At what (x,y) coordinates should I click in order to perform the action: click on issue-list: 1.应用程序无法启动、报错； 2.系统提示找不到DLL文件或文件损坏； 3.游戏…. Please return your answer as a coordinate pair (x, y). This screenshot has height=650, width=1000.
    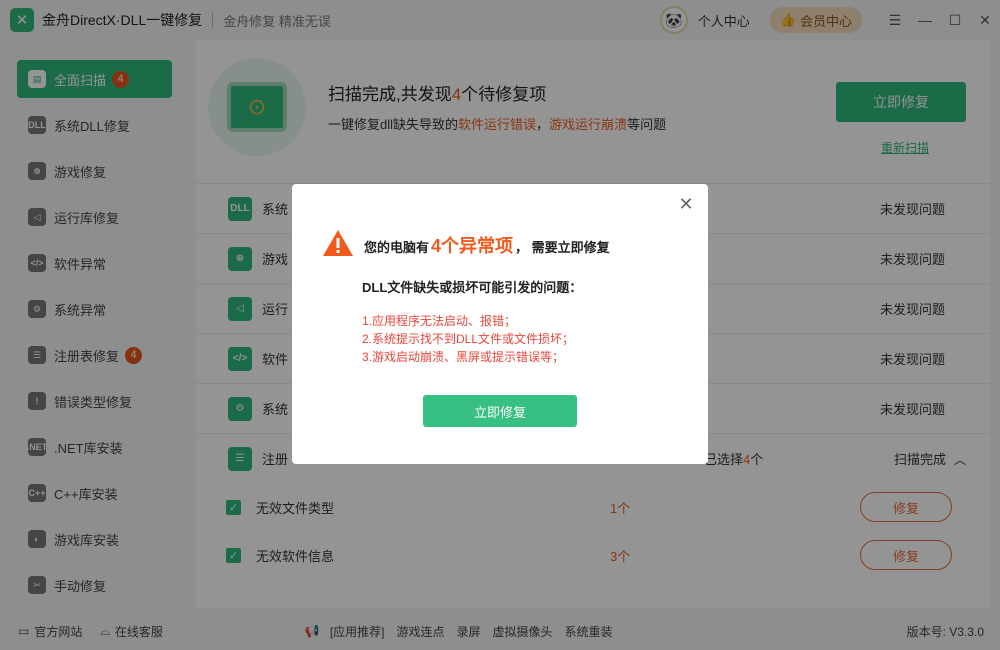
    Looking at the image, I should click on (468, 339).